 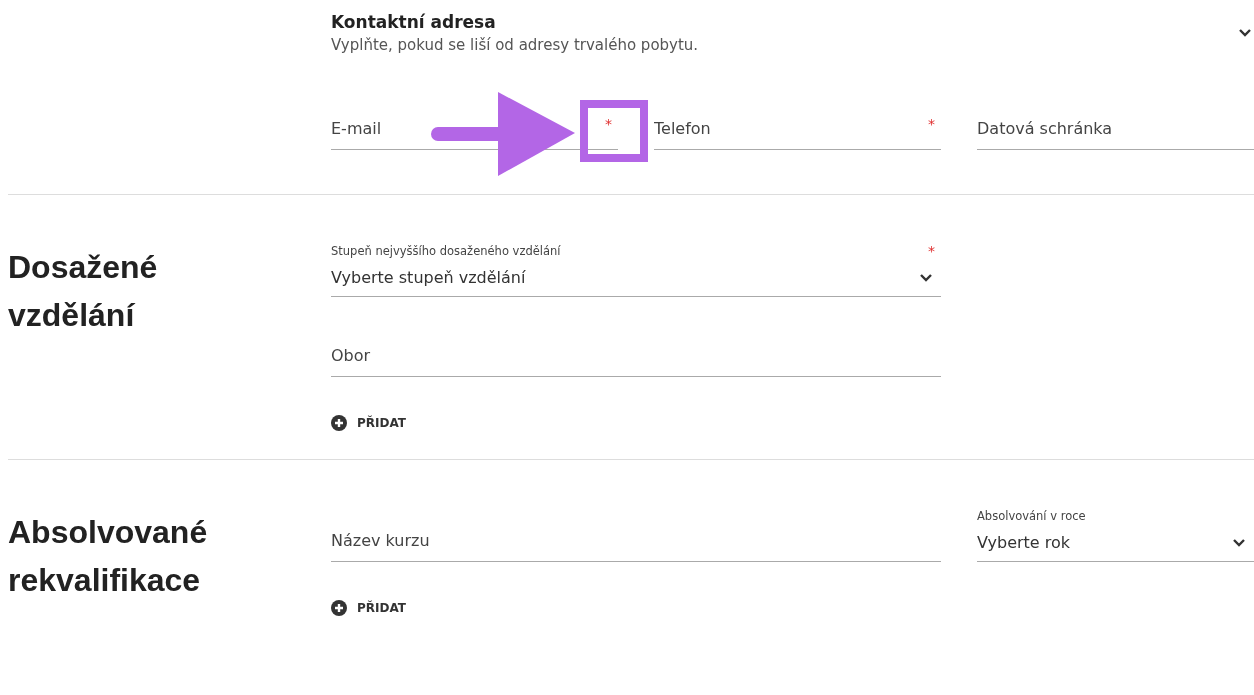 What do you see at coordinates (446, 251) in the screenshot?
I see `field-label: Stupeň nejvyššího dosaženého vzdělání` at bounding box center [446, 251].